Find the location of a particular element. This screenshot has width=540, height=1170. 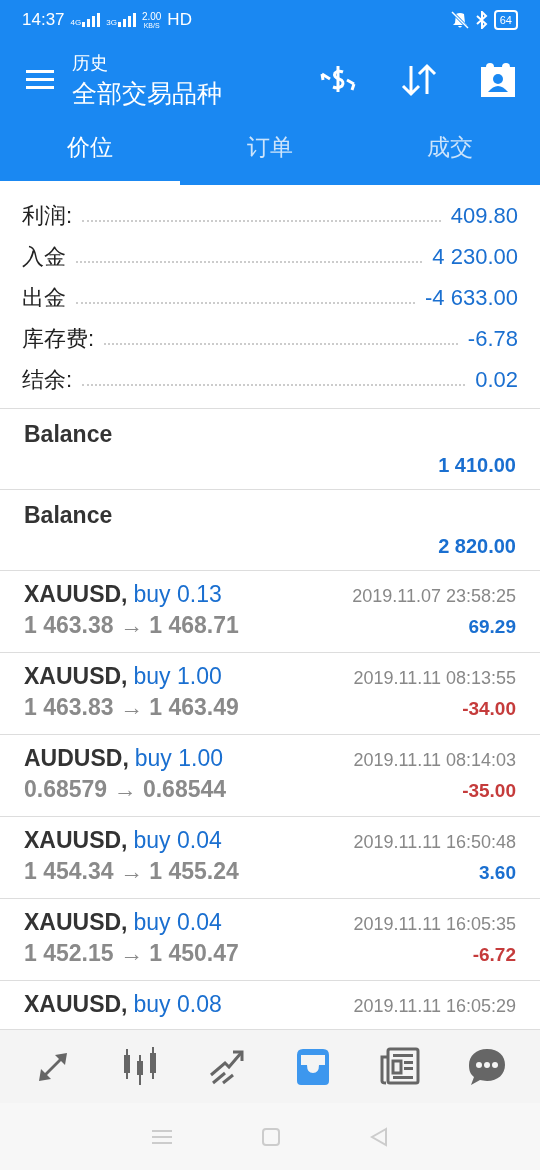

trade-profit: 3.60 is located at coordinates (497, 873).